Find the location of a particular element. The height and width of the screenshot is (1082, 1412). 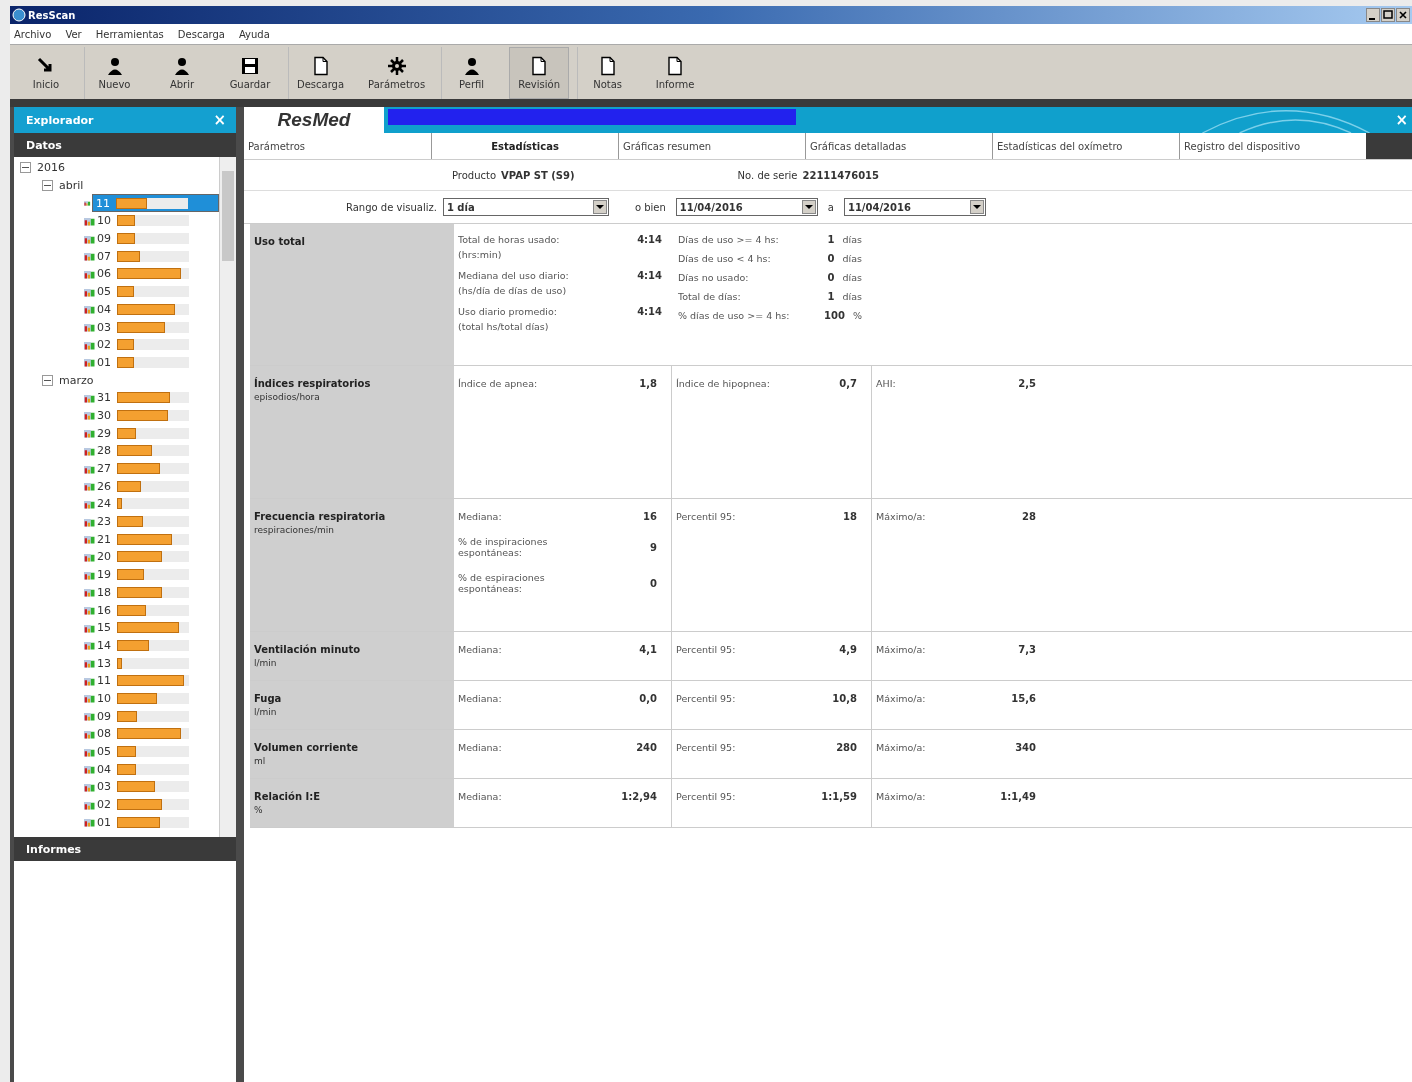

menu-item: Ver is located at coordinates (73, 34).